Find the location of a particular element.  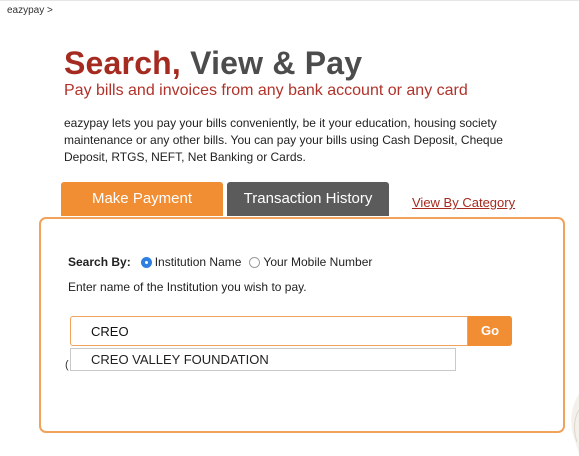

view-by-category-link: View By Category is located at coordinates (463, 202).